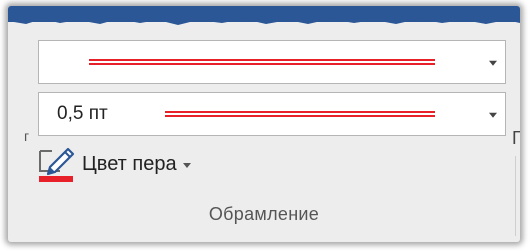  I want to click on line-style-preview, so click(262, 62).